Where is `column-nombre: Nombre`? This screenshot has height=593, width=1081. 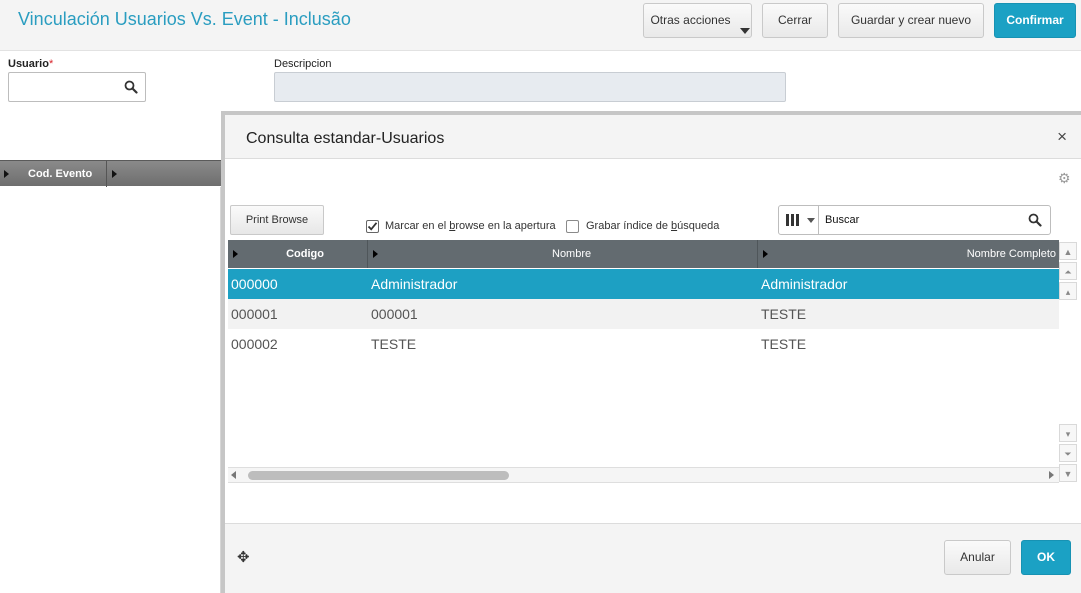 column-nombre: Nombre is located at coordinates (563, 254).